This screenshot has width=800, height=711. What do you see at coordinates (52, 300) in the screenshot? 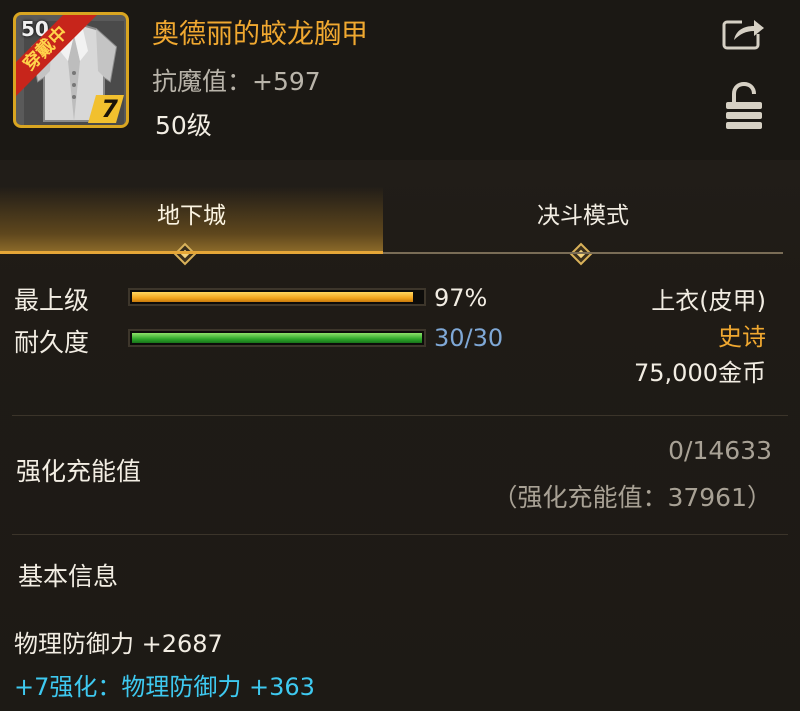
I see `max-grade-label: 最上级` at bounding box center [52, 300].